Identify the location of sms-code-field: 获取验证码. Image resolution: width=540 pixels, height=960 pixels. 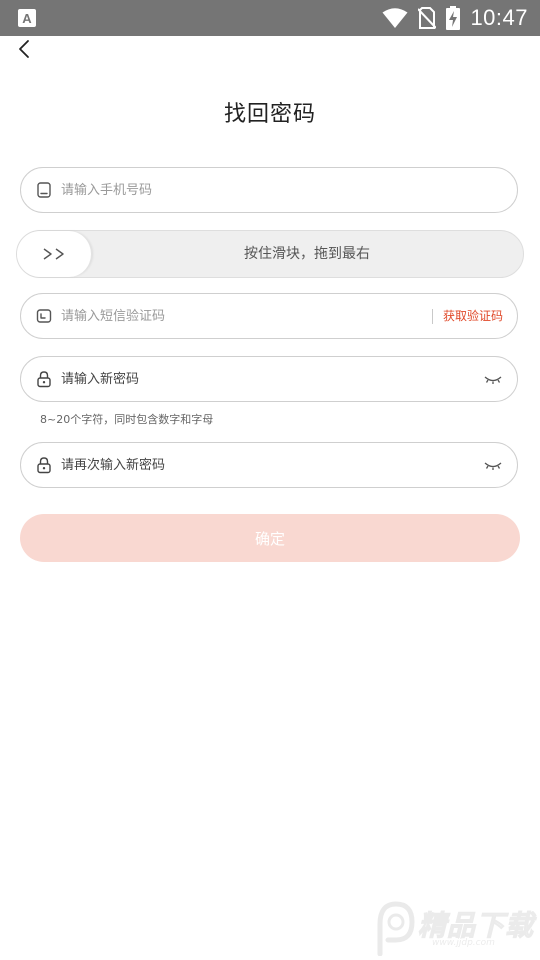
(269, 316).